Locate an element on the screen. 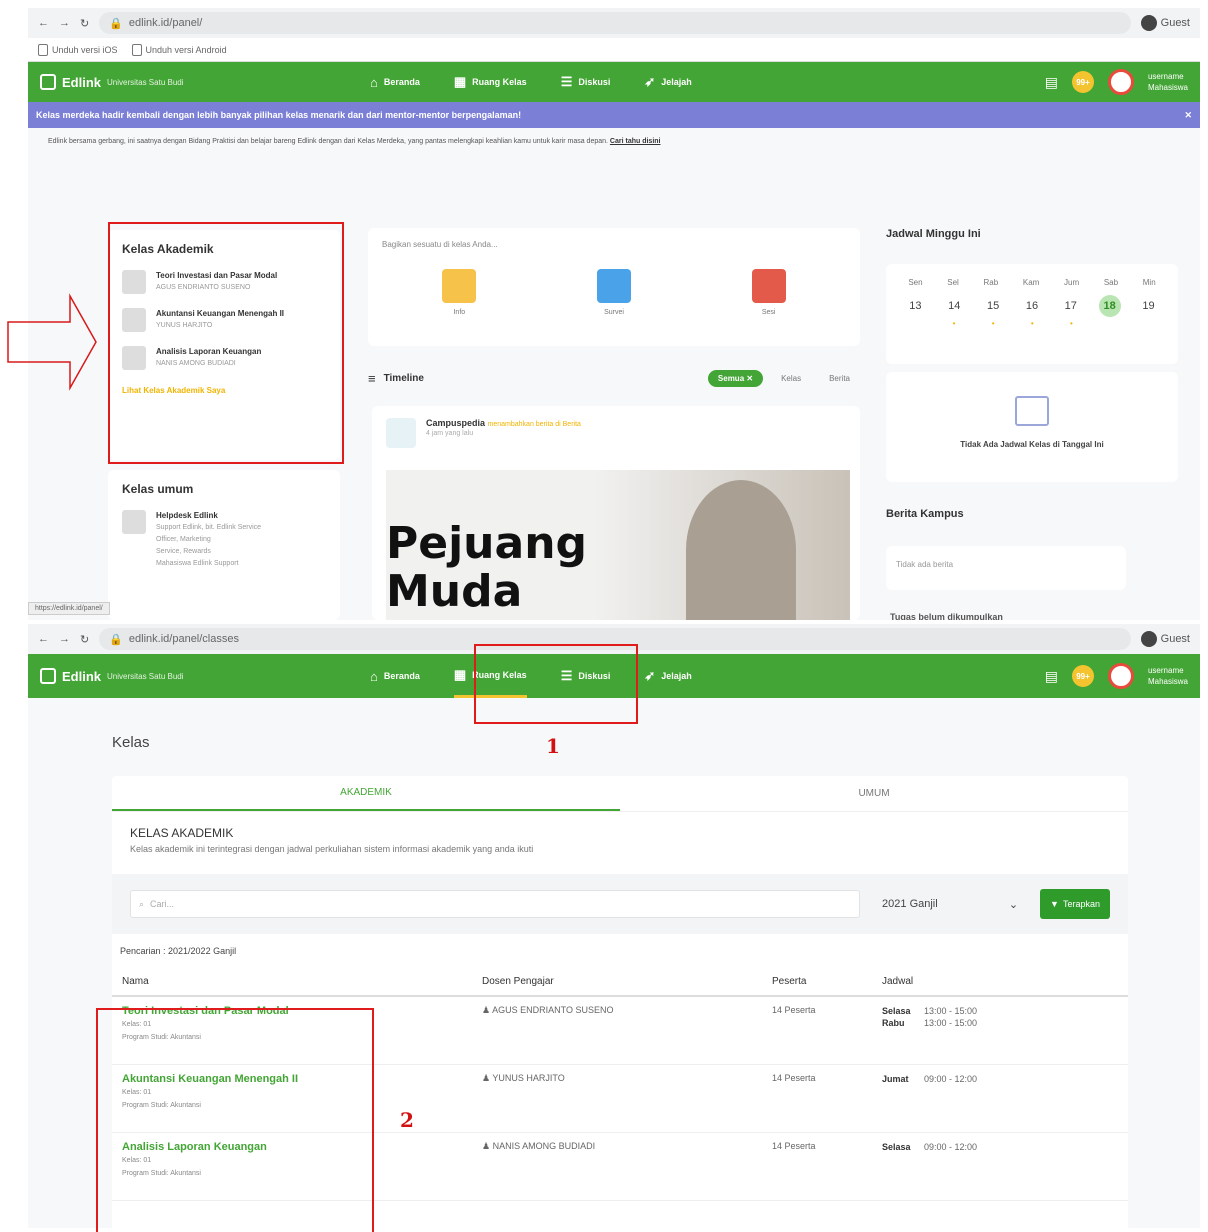 The width and height of the screenshot is (1208, 1232). class-thumbnail is located at coordinates (134, 522).